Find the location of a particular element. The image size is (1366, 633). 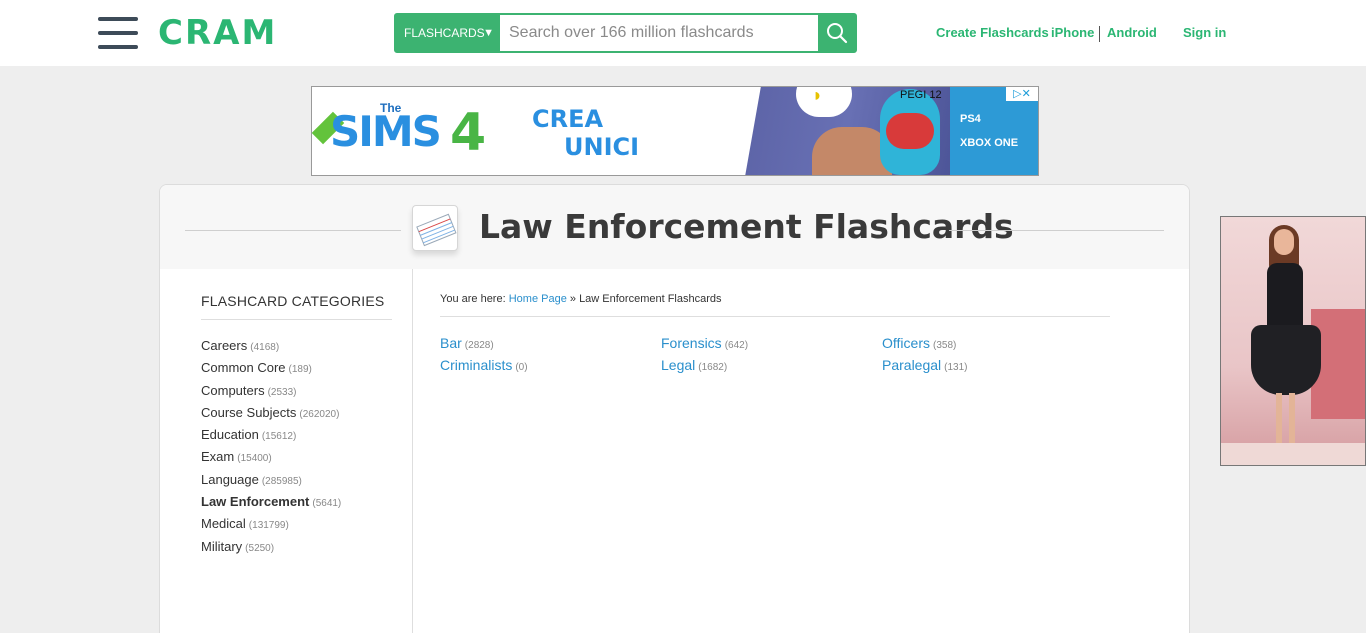

subcategory-count: (642) is located at coordinates (736, 345).